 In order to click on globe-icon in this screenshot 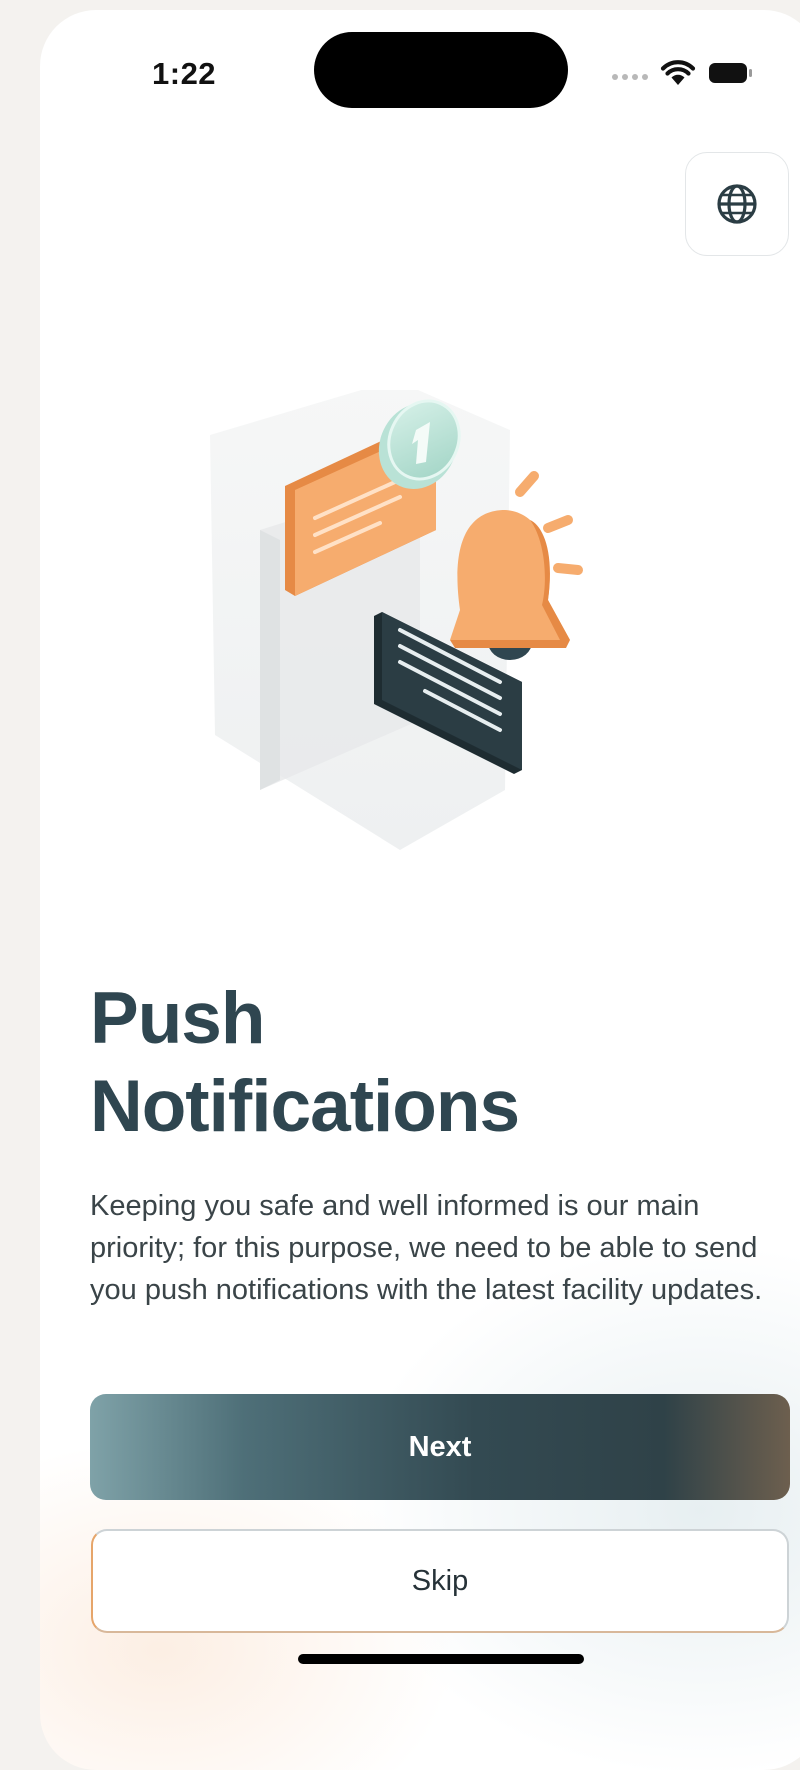, I will do `click(737, 204)`.